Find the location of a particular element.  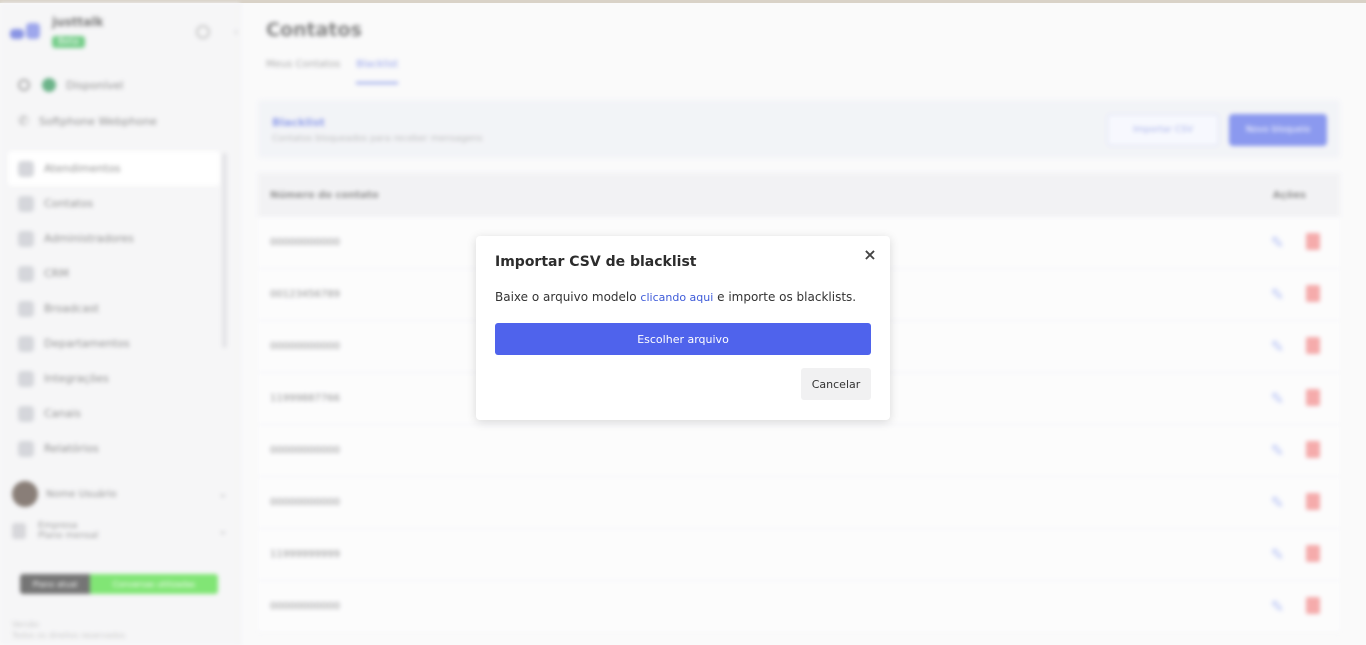

choose-file-button: Escolher arquivo is located at coordinates (683, 339).